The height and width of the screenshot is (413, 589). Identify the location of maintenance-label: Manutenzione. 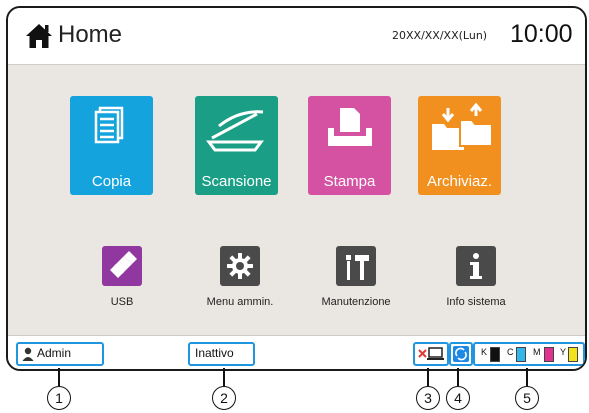
(356, 302).